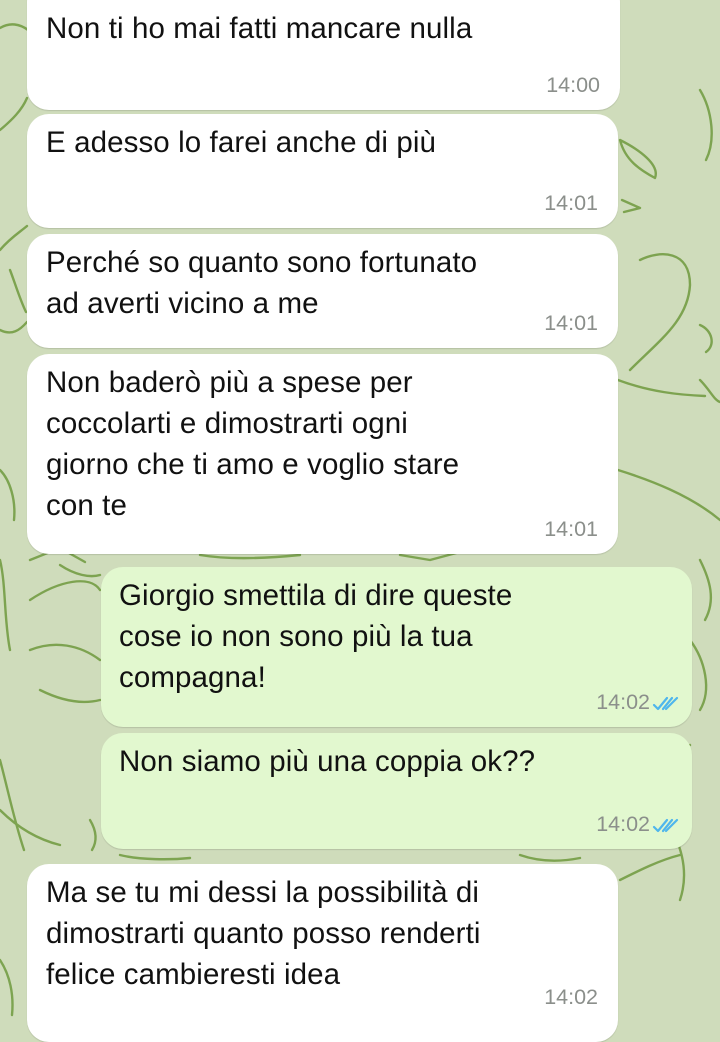 This screenshot has width=720, height=1042. I want to click on message-line: Ma se tu mi dessi la possibilità di, so click(263, 892).